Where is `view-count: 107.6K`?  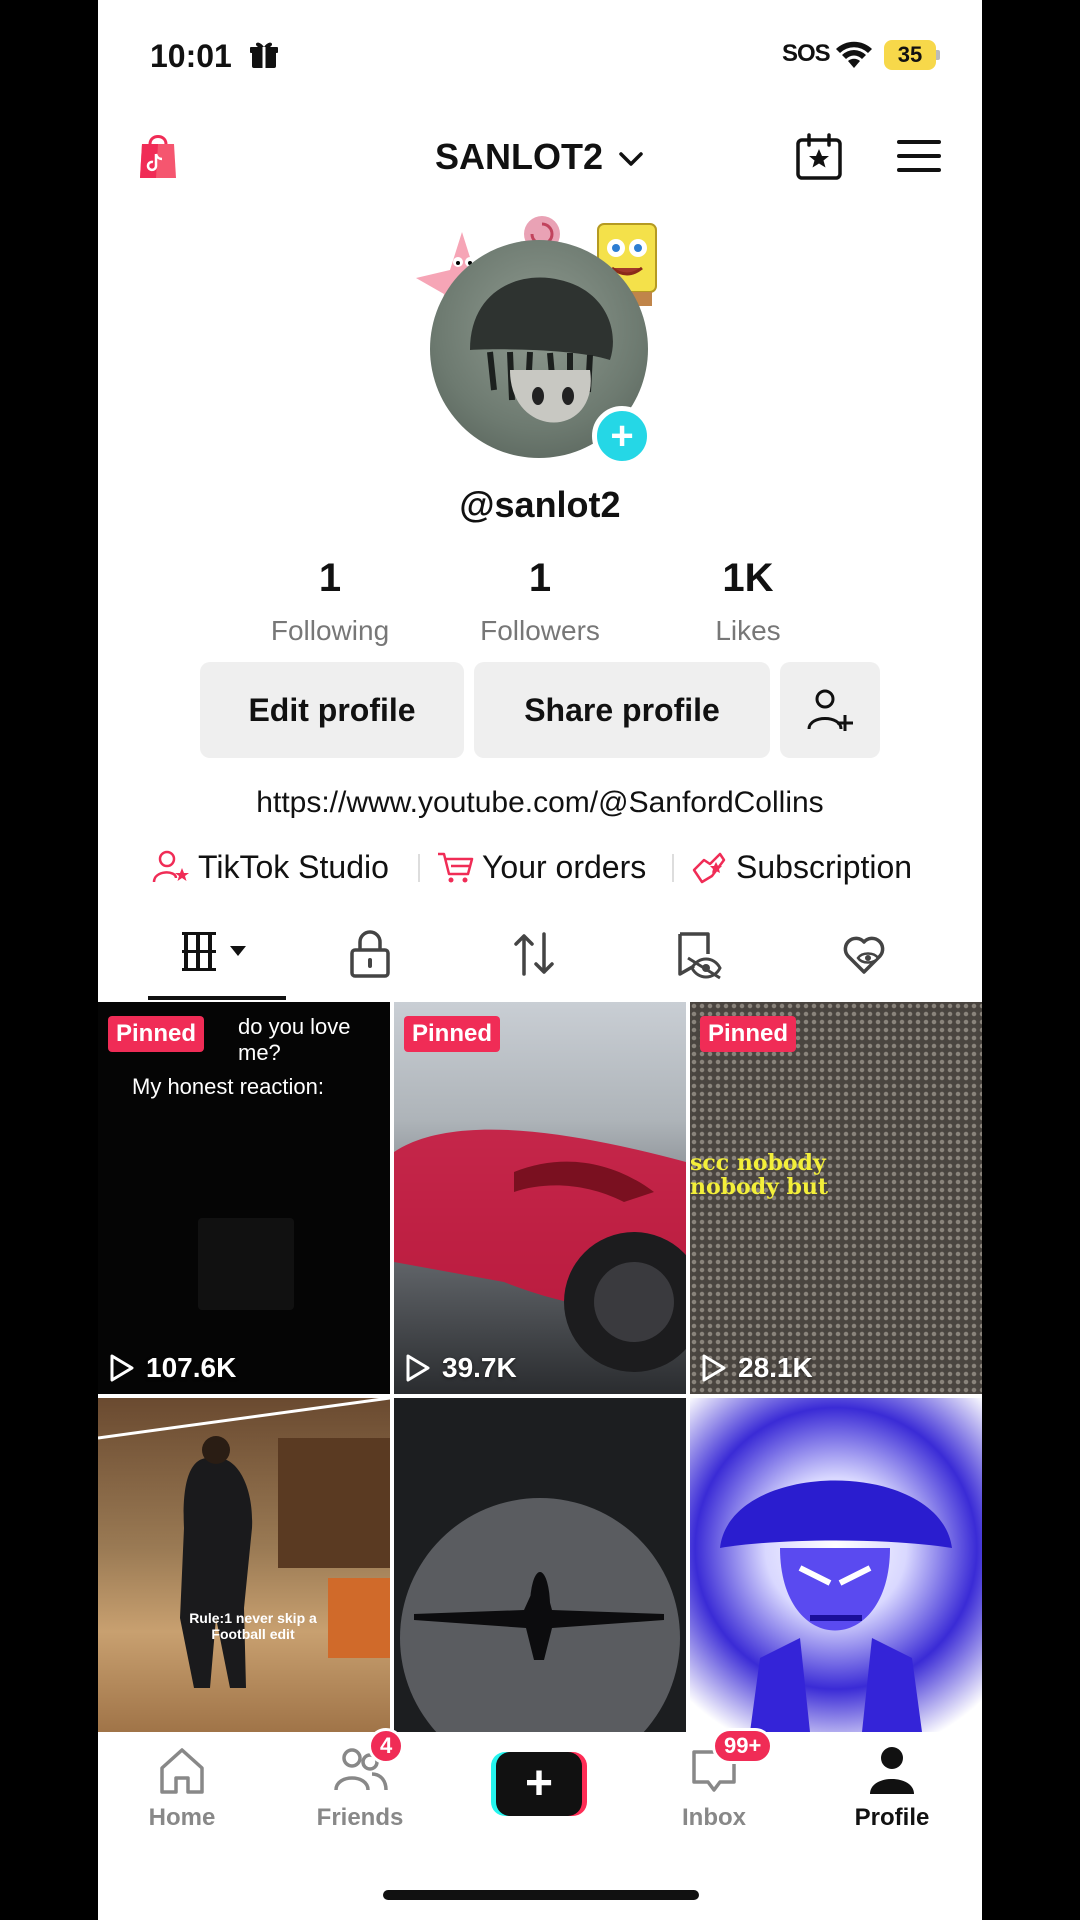
view-count: 107.6K is located at coordinates (172, 1368).